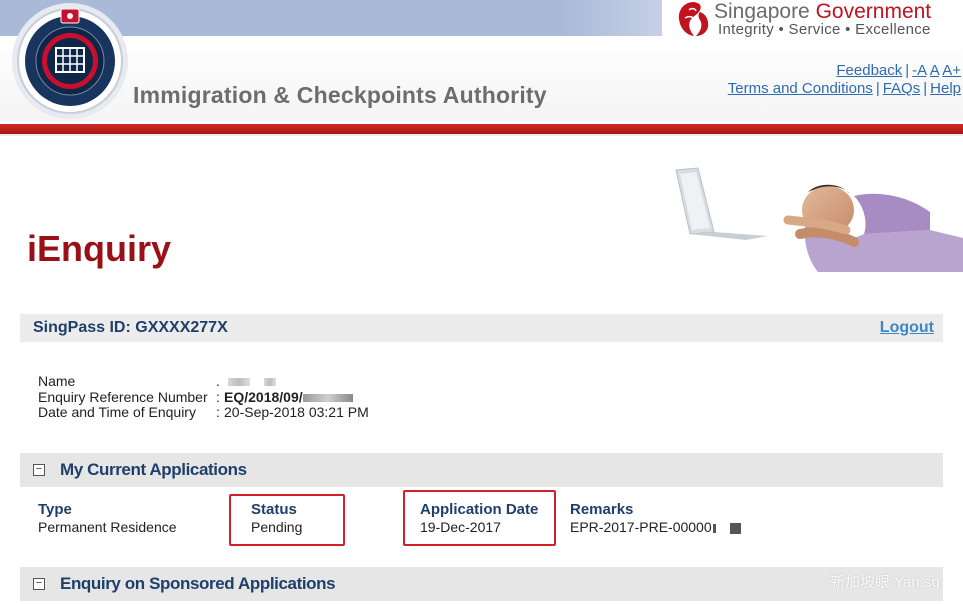 This screenshot has height=604, width=963. I want to click on detail-row-reference: Enquiry Reference Number: EQ/2018/09/, so click(203, 397).